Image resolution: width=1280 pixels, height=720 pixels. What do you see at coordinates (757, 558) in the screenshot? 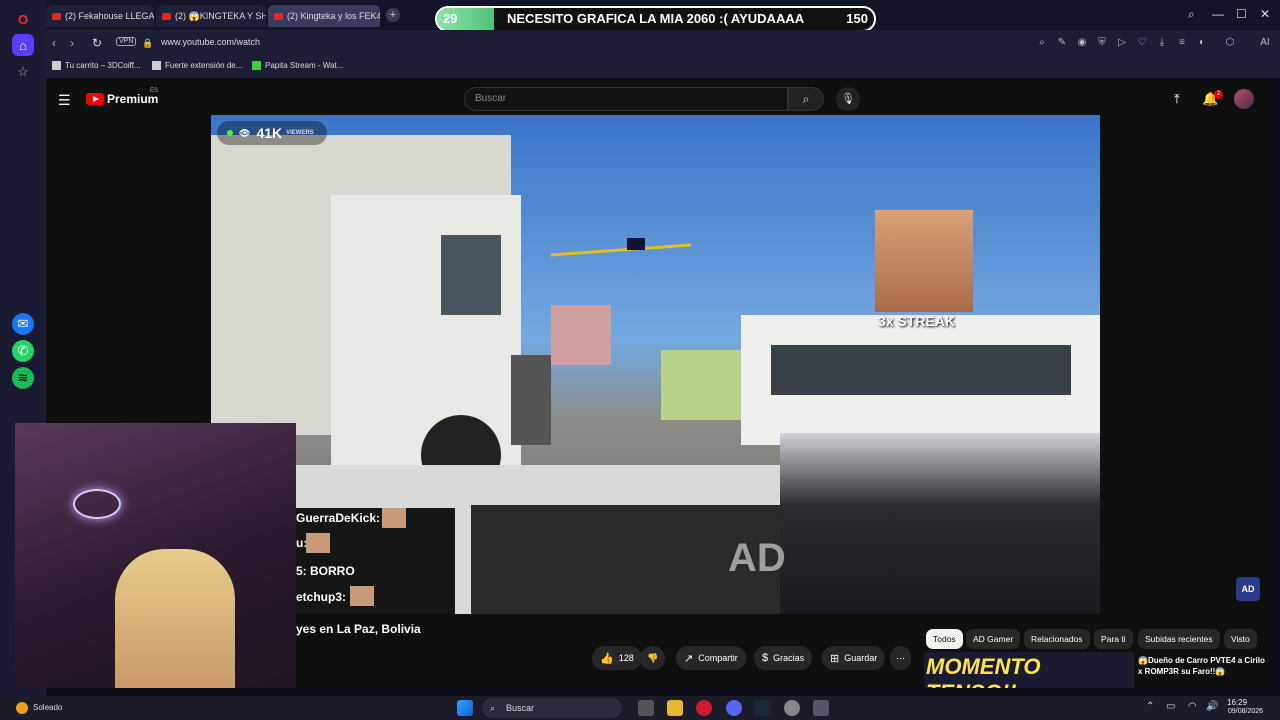
I see `channel-watermark: AD` at bounding box center [757, 558].